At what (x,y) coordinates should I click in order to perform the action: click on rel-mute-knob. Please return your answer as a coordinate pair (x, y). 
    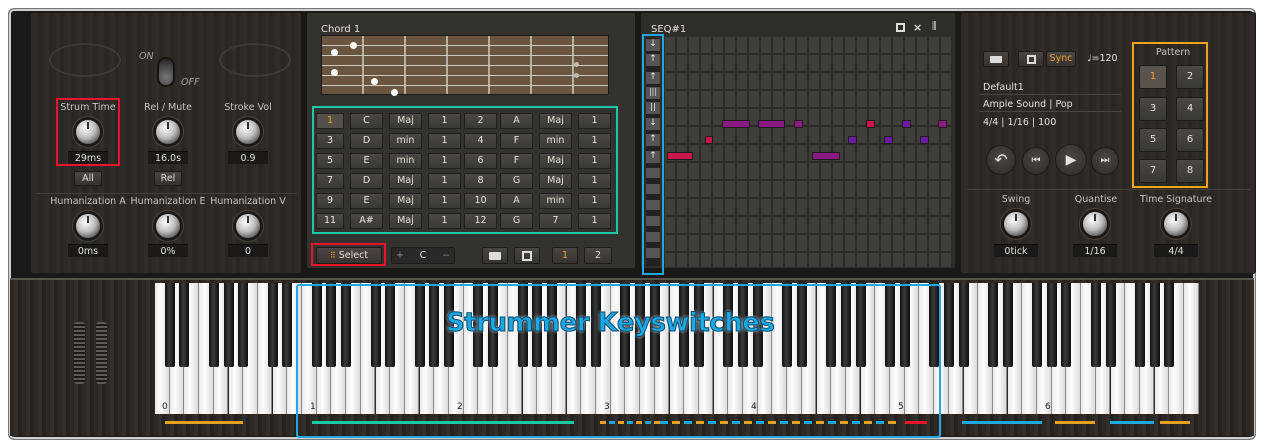
    Looking at the image, I should click on (168, 132).